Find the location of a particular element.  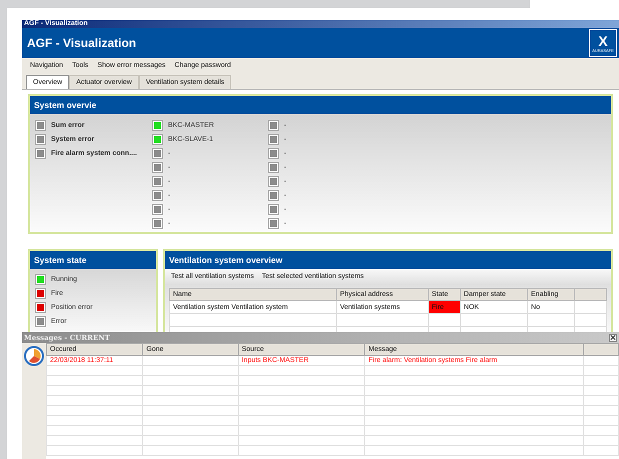

panel-title: Ventilation system overview is located at coordinates (388, 260).